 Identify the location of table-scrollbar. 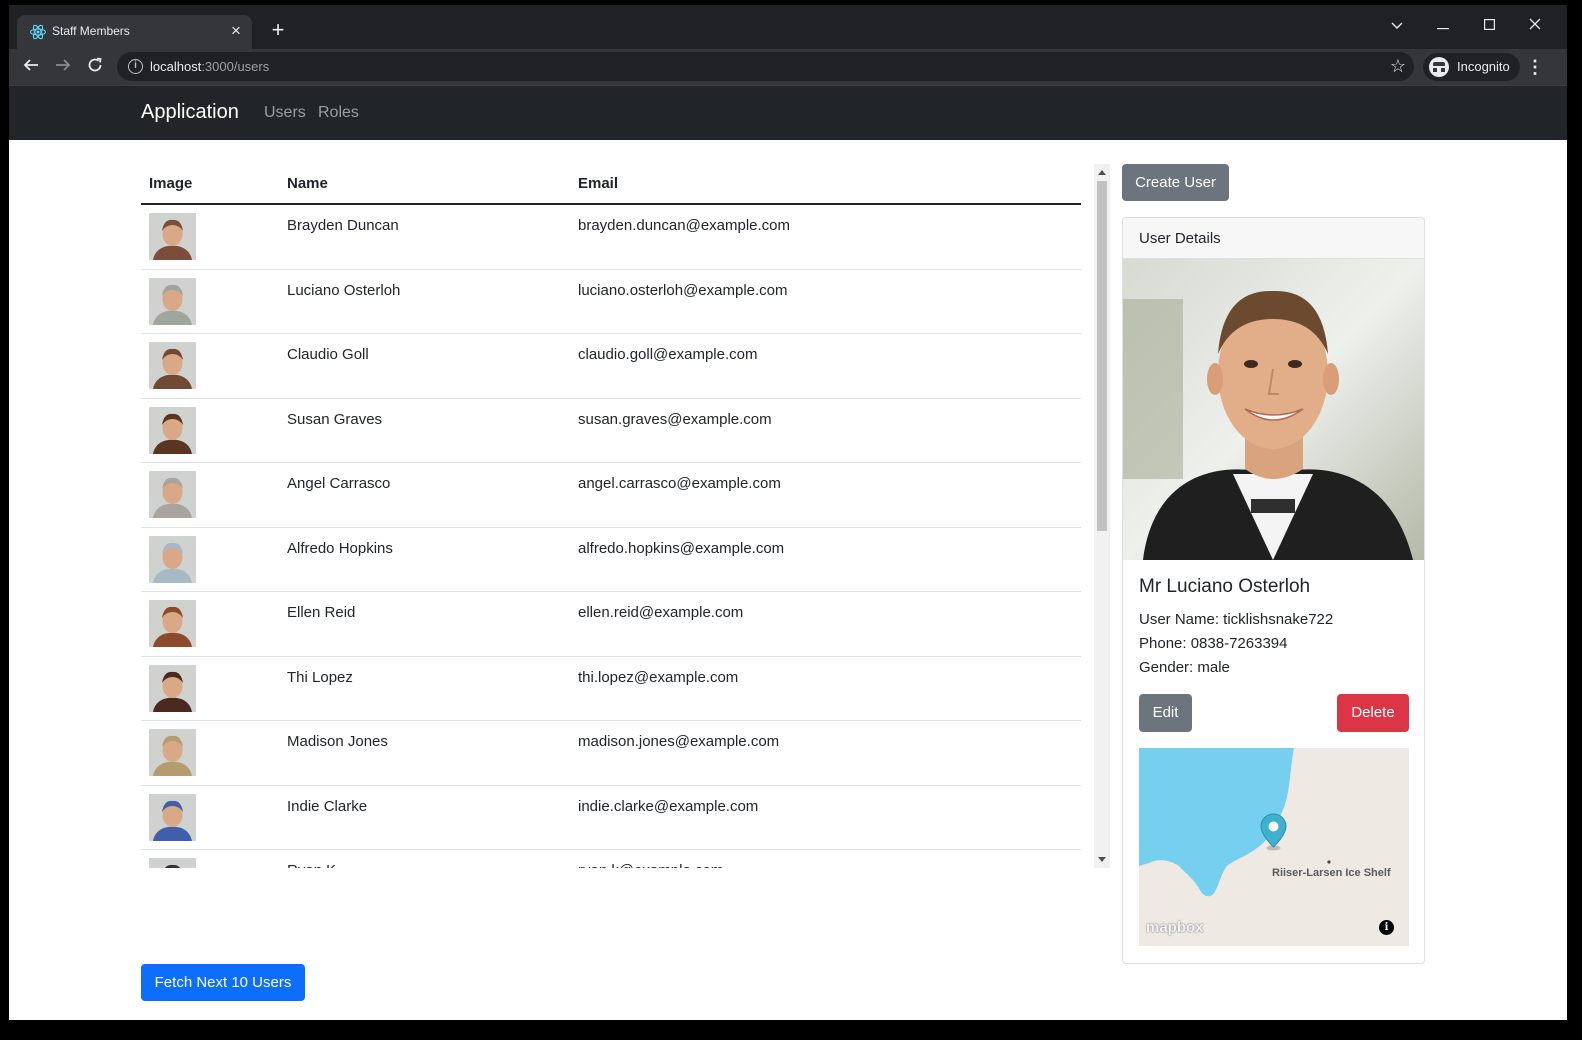
(1102, 516).